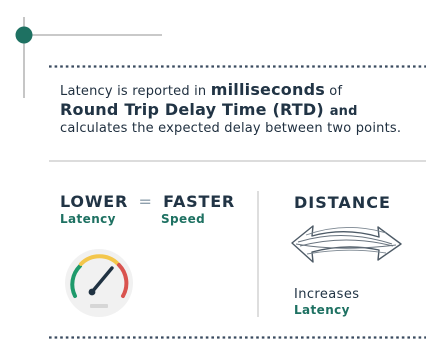 This screenshot has width=431, height=342. What do you see at coordinates (199, 201) in the screenshot?
I see `faster-label: FASTER` at bounding box center [199, 201].